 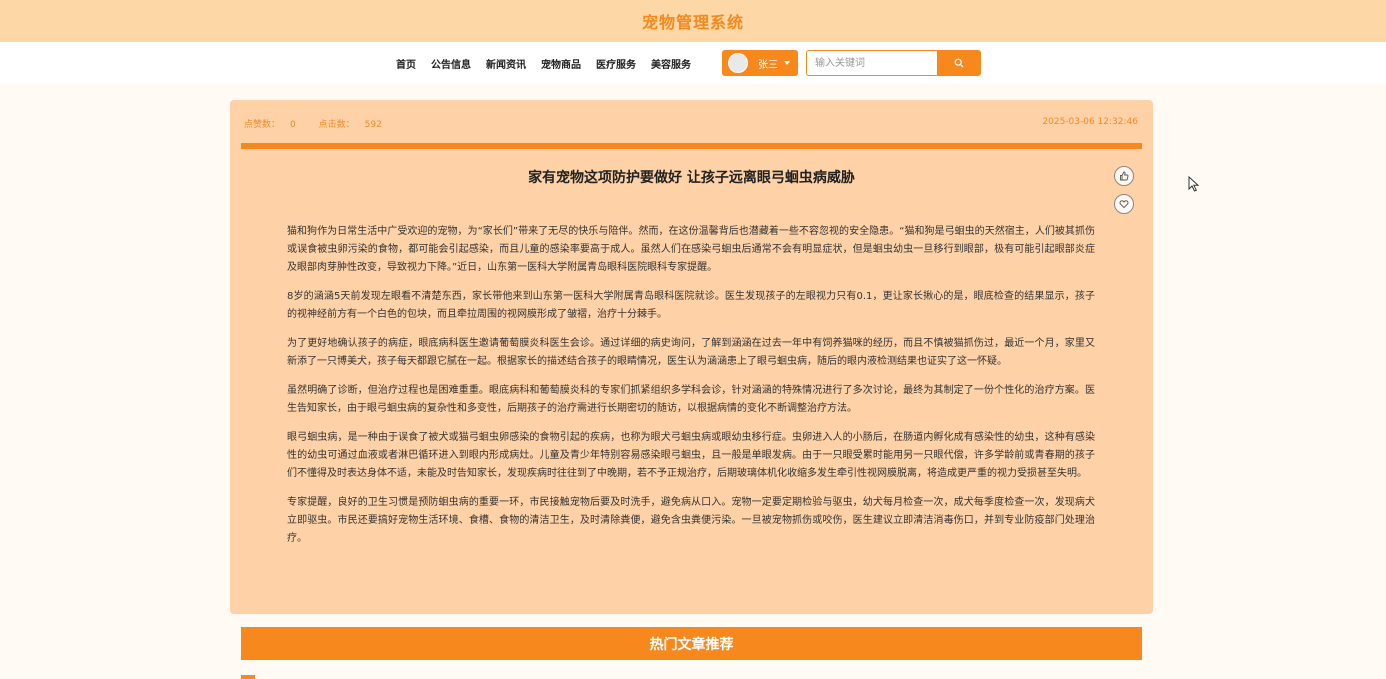 What do you see at coordinates (768, 65) in the screenshot?
I see `user-name: 张三` at bounding box center [768, 65].